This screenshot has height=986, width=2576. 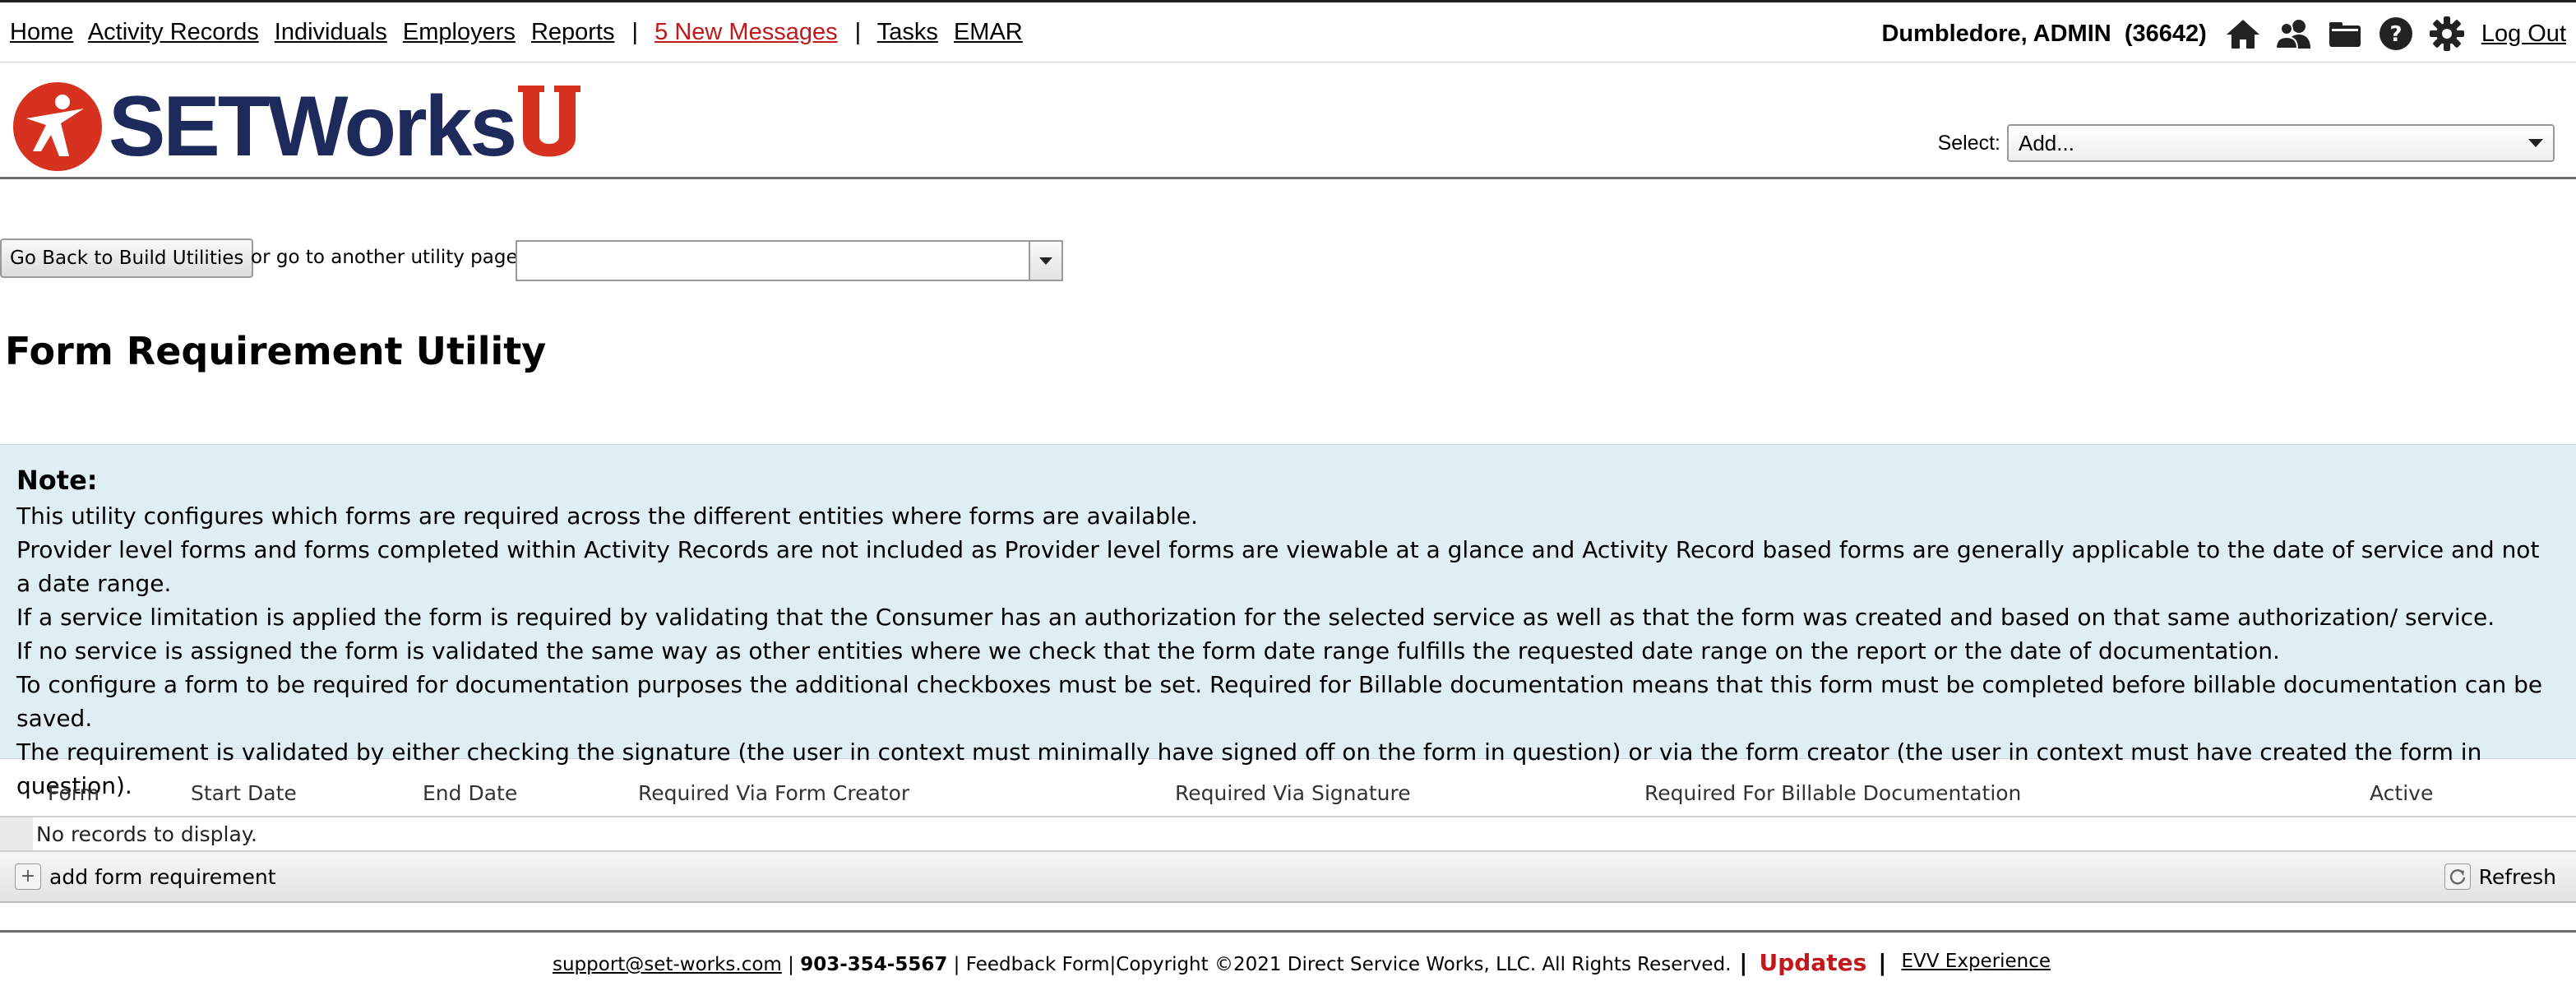 I want to click on utility-page-dropdown-button, so click(x=1045, y=261).